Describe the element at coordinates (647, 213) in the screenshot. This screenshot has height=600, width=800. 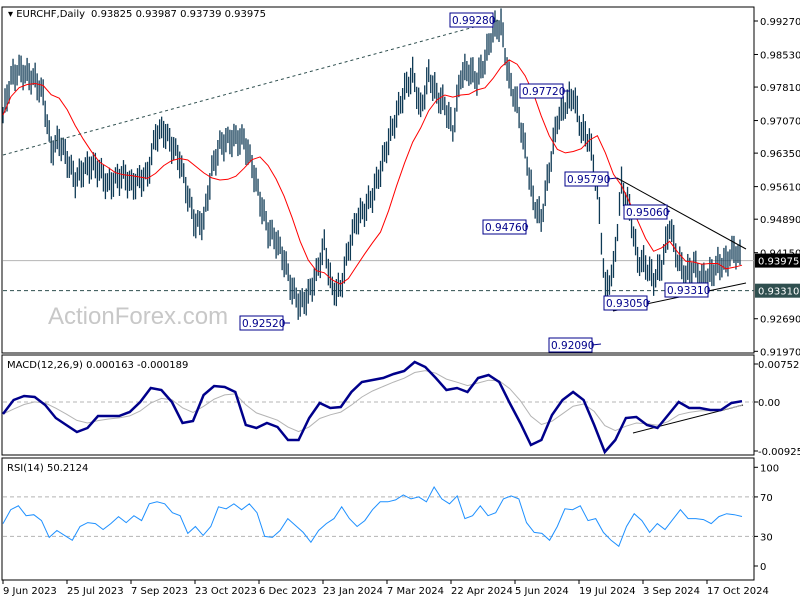
I see `annotation-label: 0.95060` at that location.